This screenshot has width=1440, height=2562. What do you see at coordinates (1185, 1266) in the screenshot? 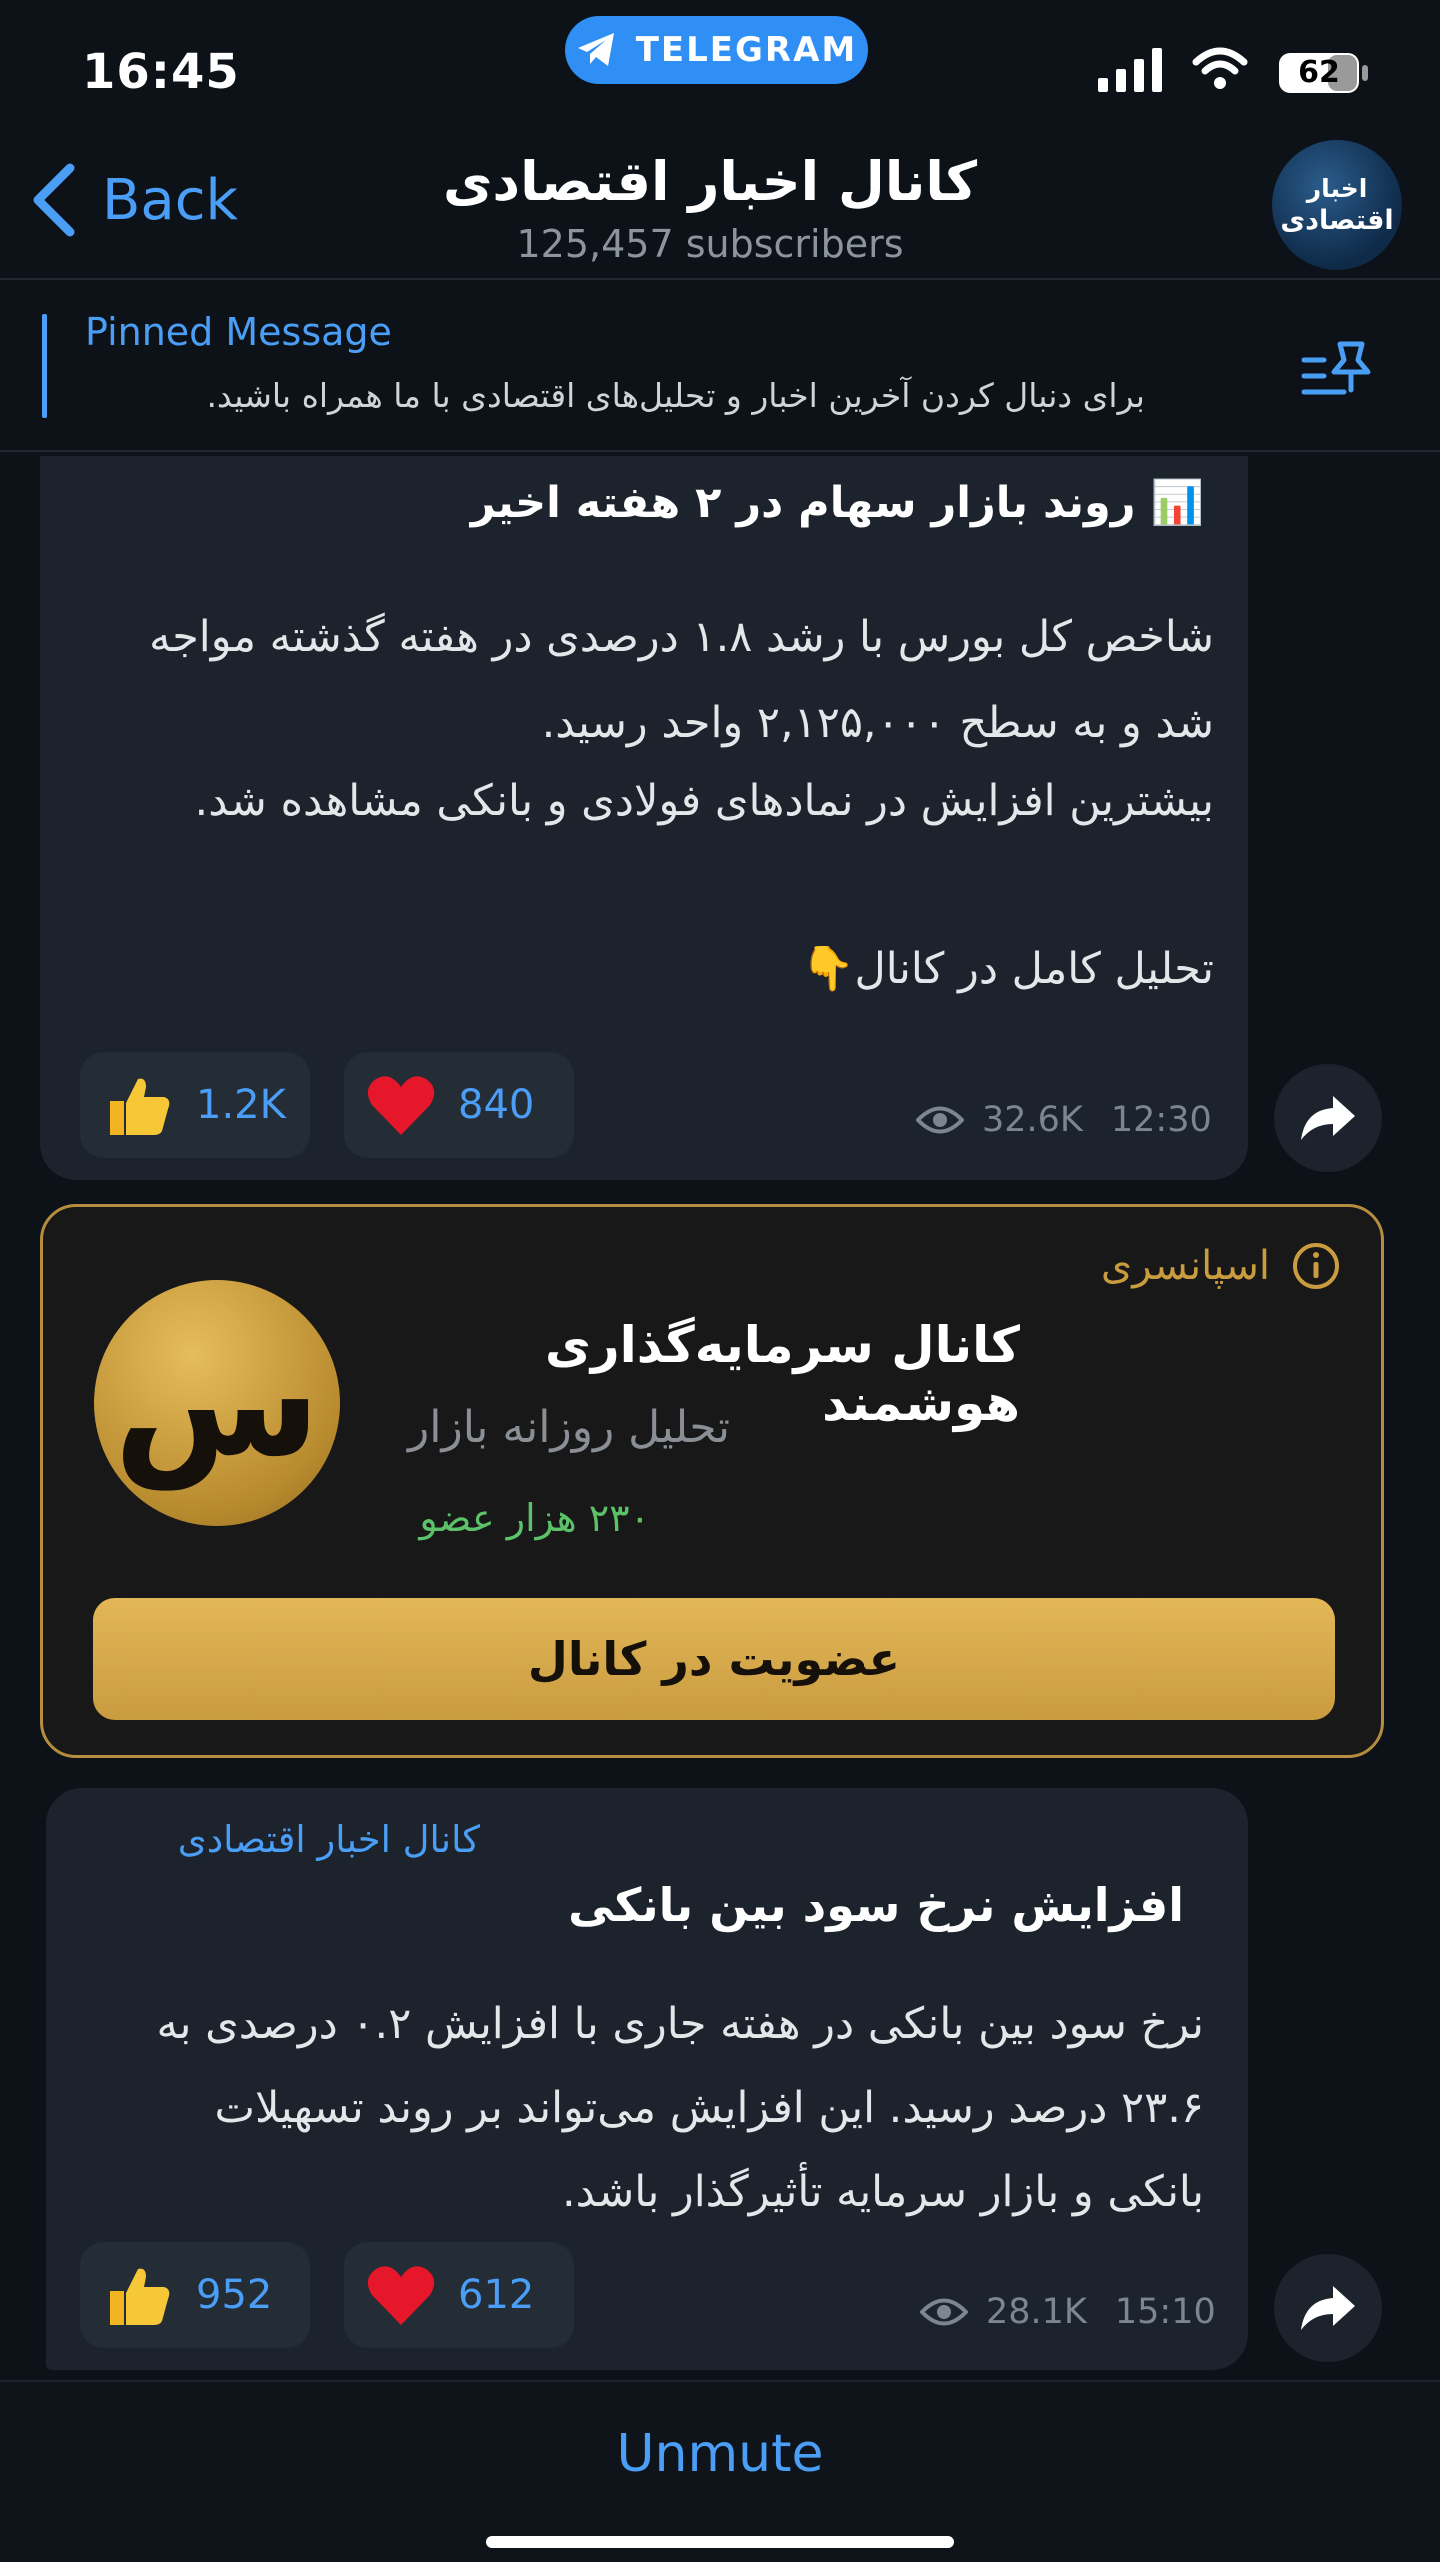
I see `sponsored-label: اسپانسری` at bounding box center [1185, 1266].